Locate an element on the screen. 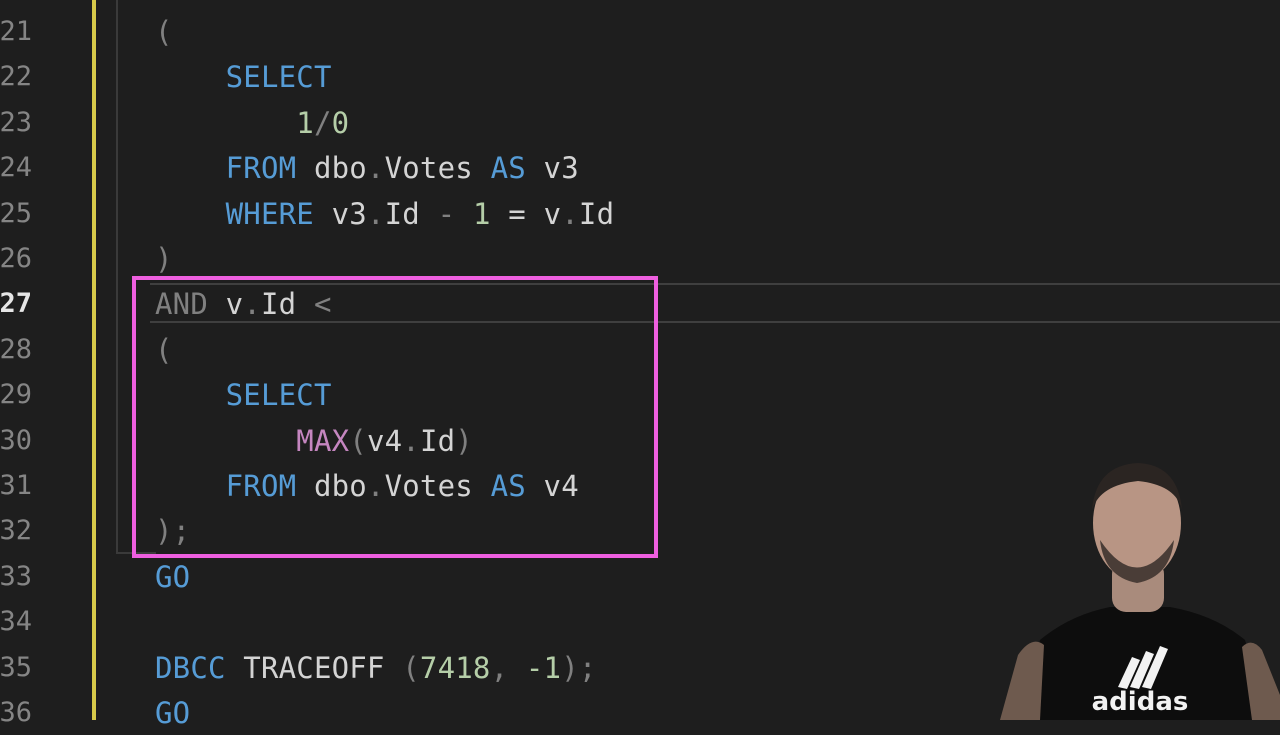 The image size is (1280, 735). code-token: AS is located at coordinates (508, 168).